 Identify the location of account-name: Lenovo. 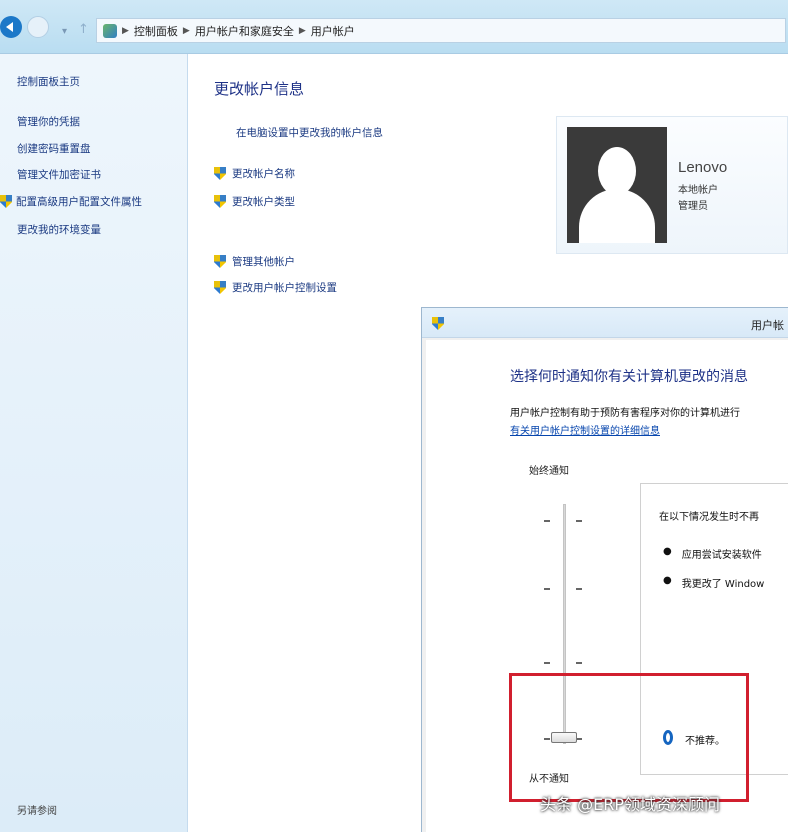
(703, 167).